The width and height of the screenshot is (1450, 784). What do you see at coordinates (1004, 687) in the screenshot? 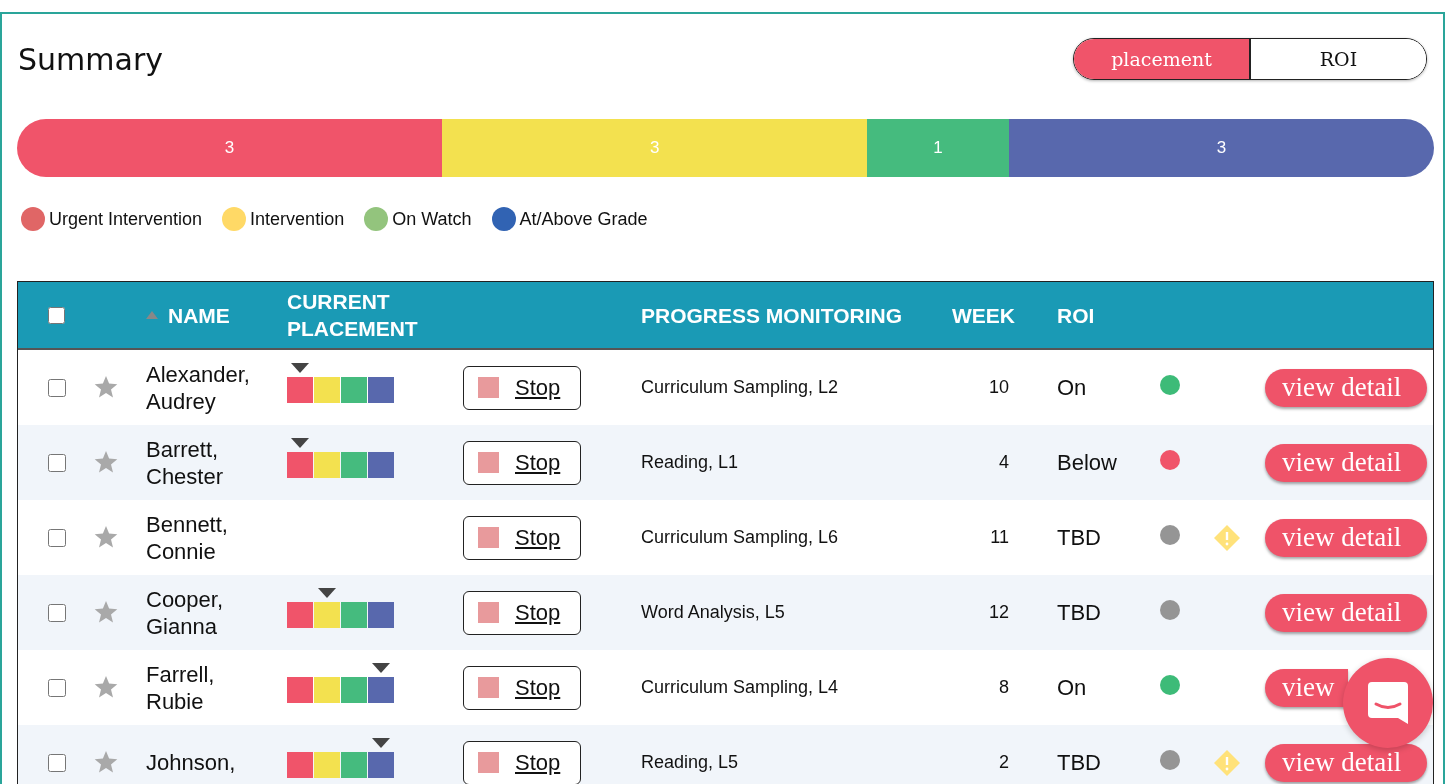
I see `week-number: 8` at bounding box center [1004, 687].